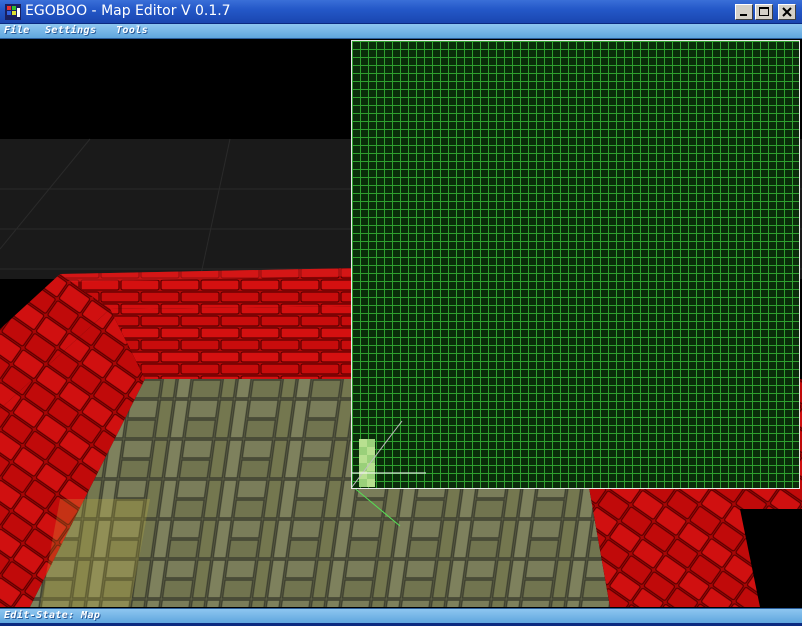  Describe the element at coordinates (17, 30) in the screenshot. I see `menu-file: File` at that location.